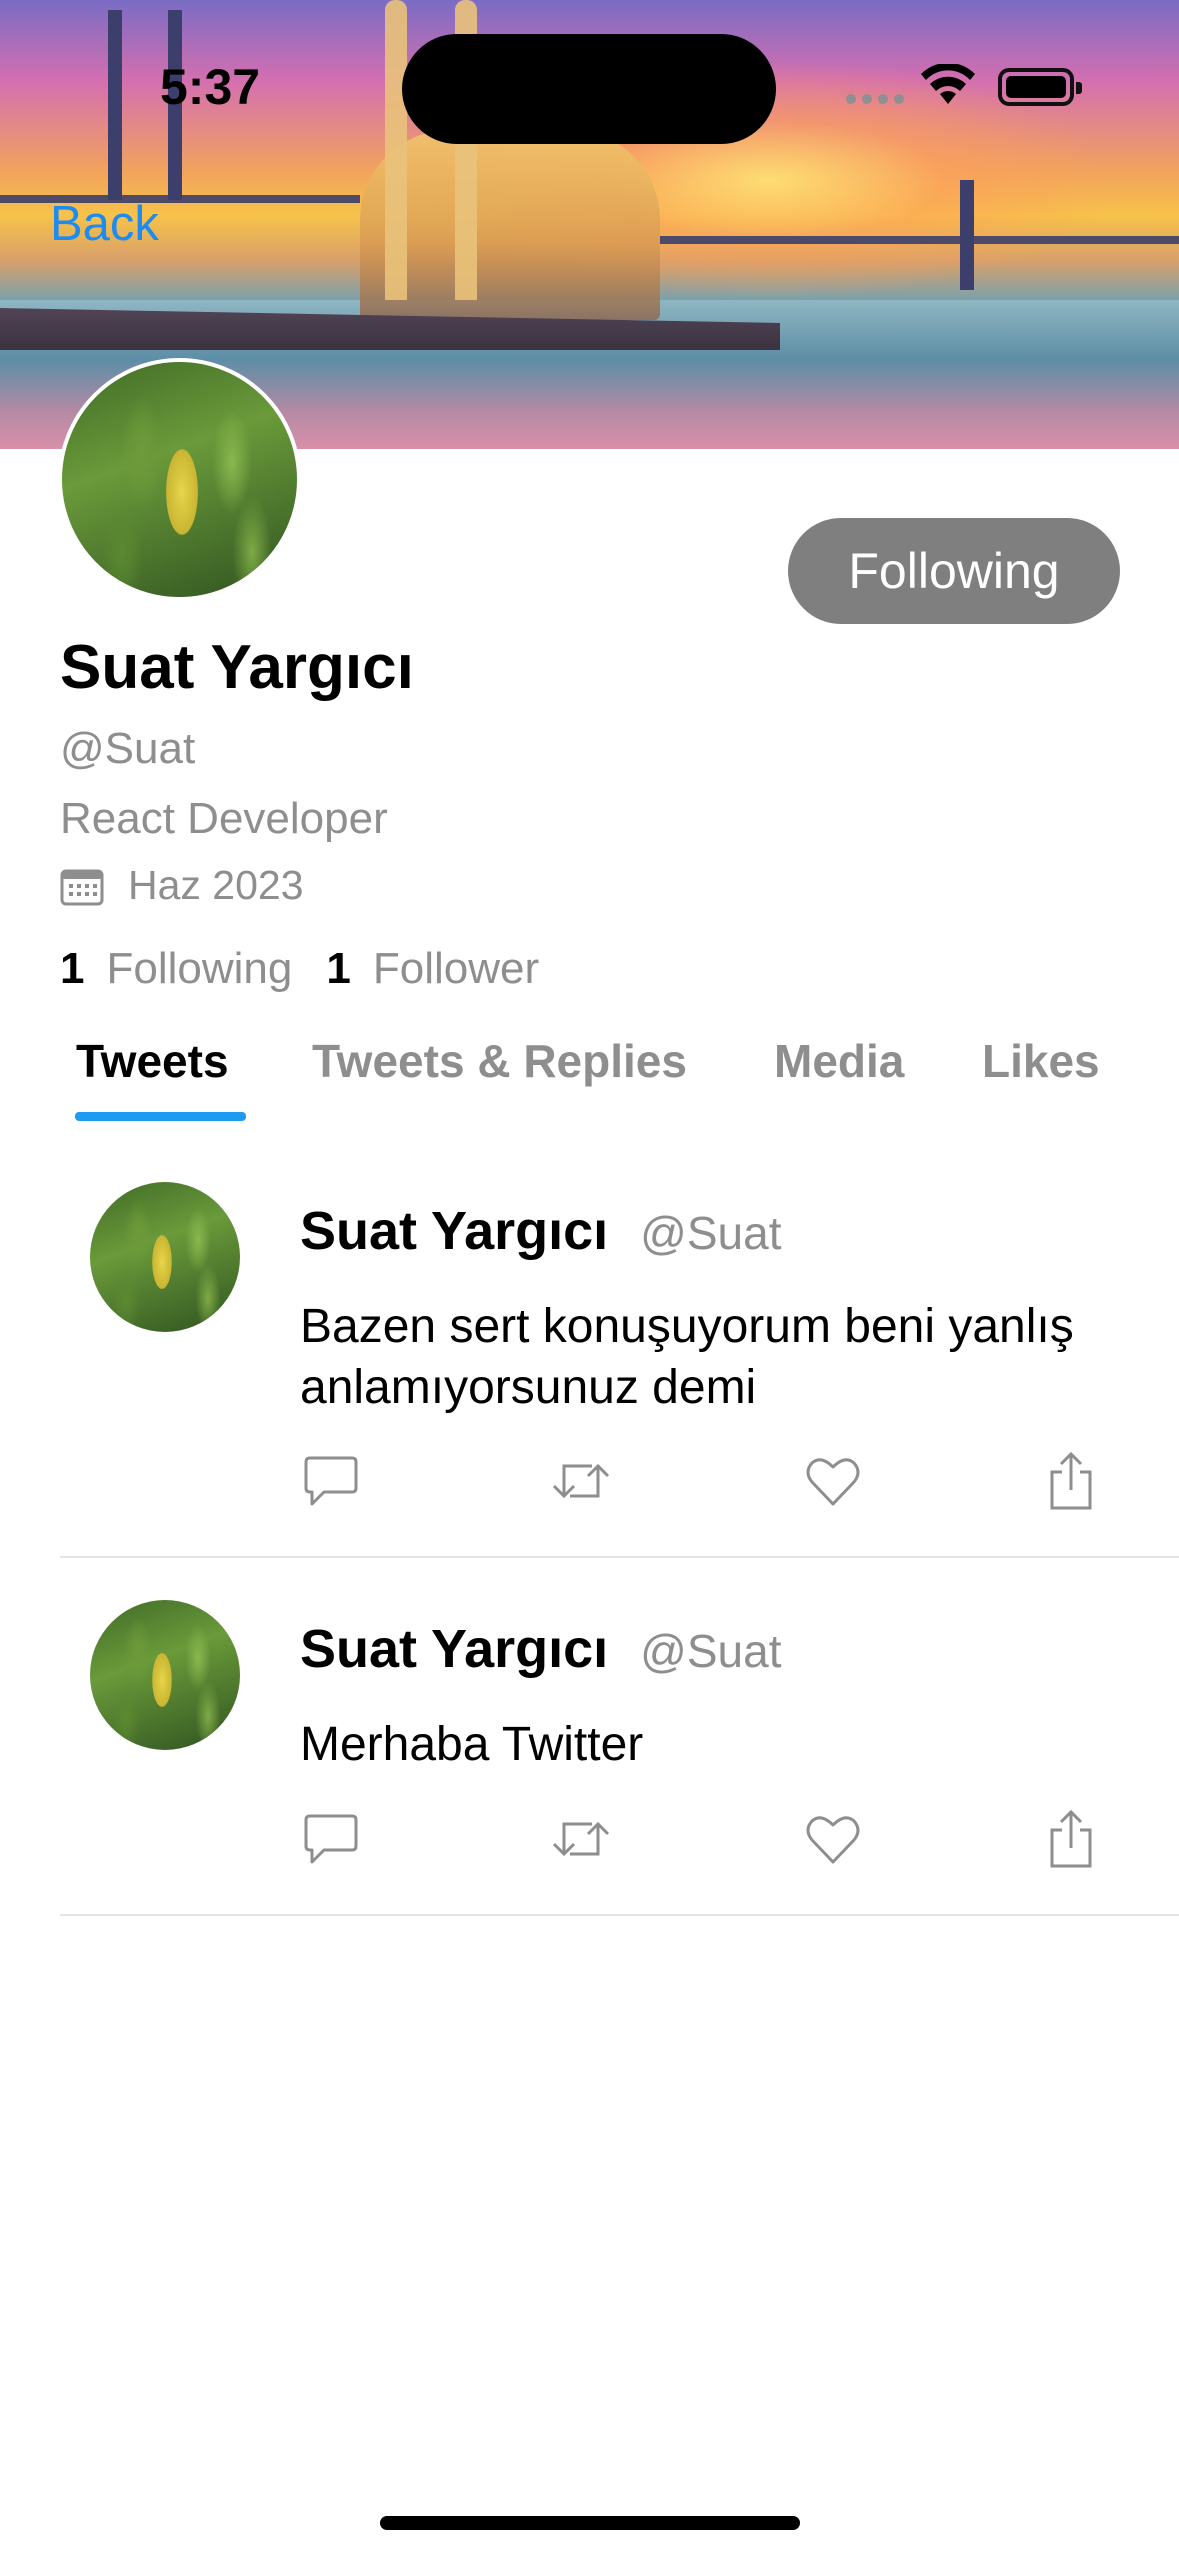 Image resolution: width=1179 pixels, height=2556 pixels. What do you see at coordinates (456, 969) in the screenshot?
I see `followers-label: Follower` at bounding box center [456, 969].